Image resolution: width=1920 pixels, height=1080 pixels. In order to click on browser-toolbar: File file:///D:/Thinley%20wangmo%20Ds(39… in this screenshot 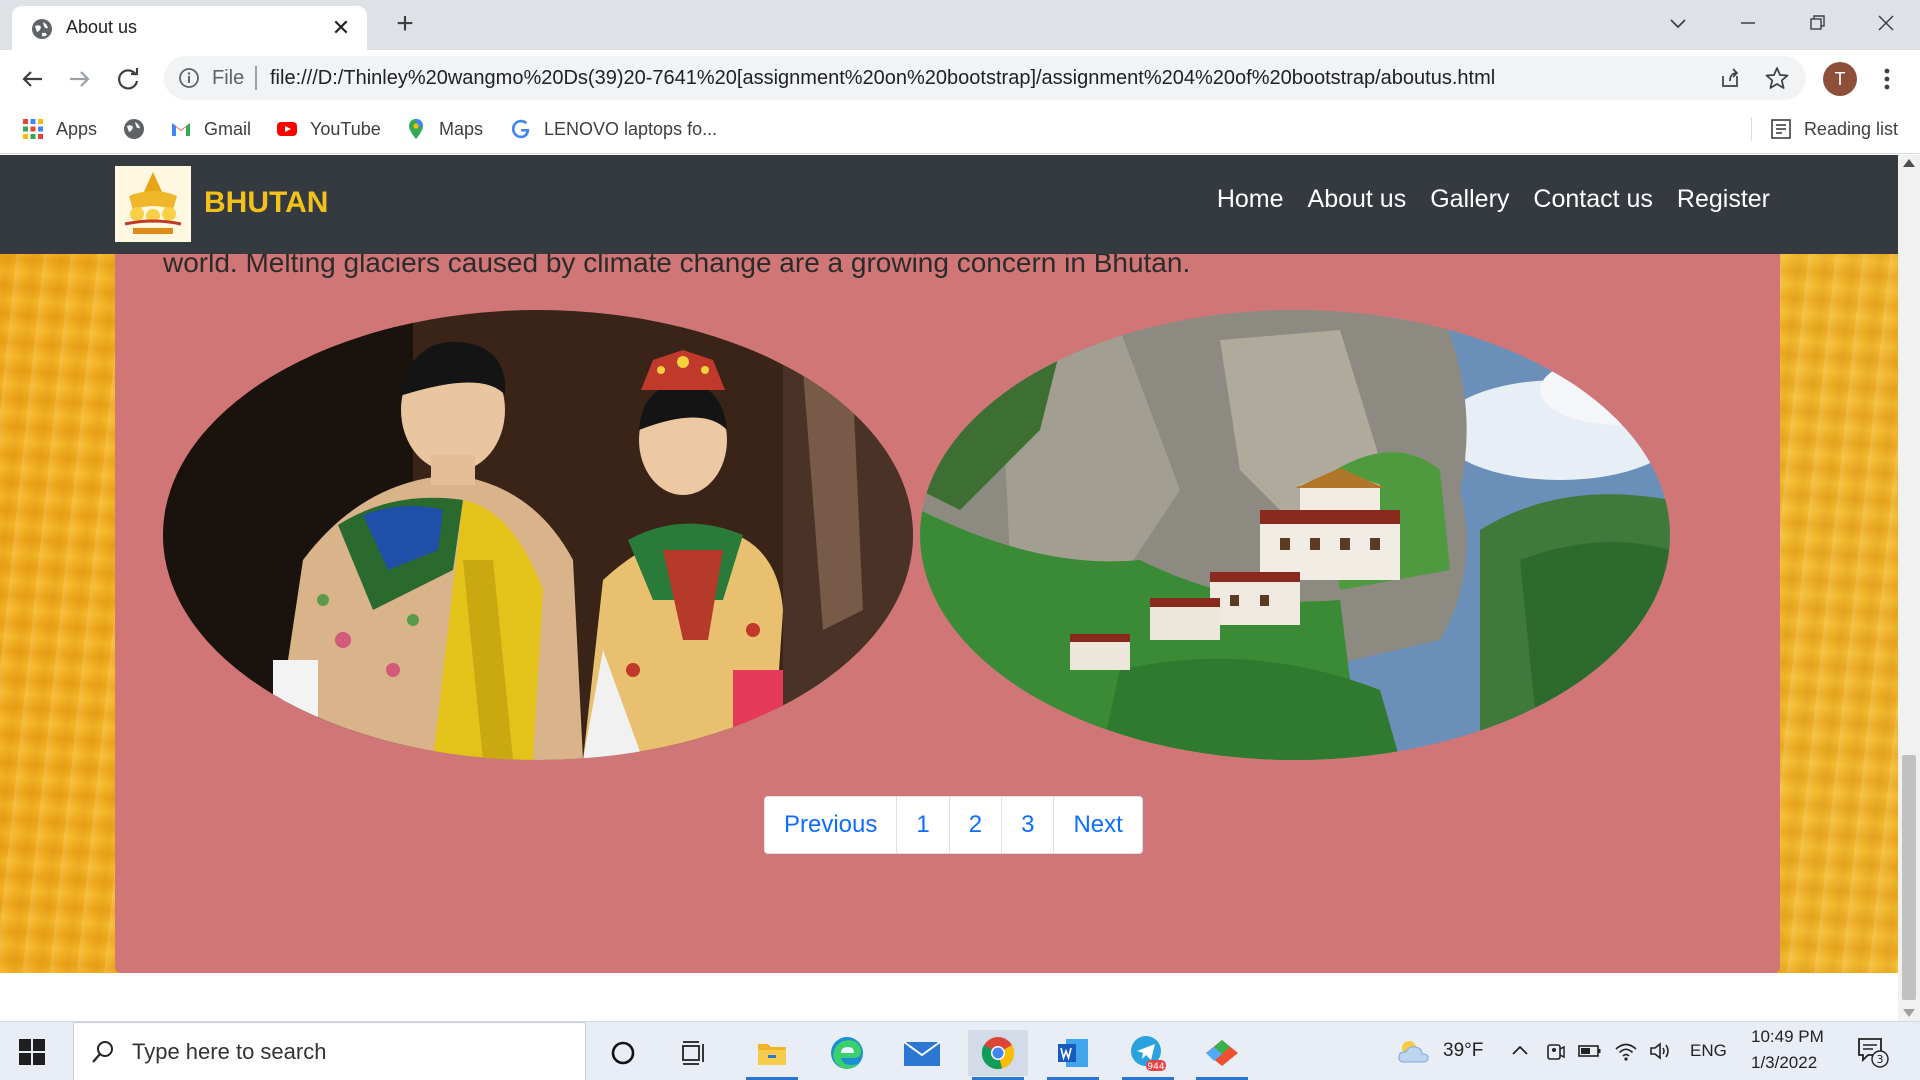, I will do `click(960, 79)`.